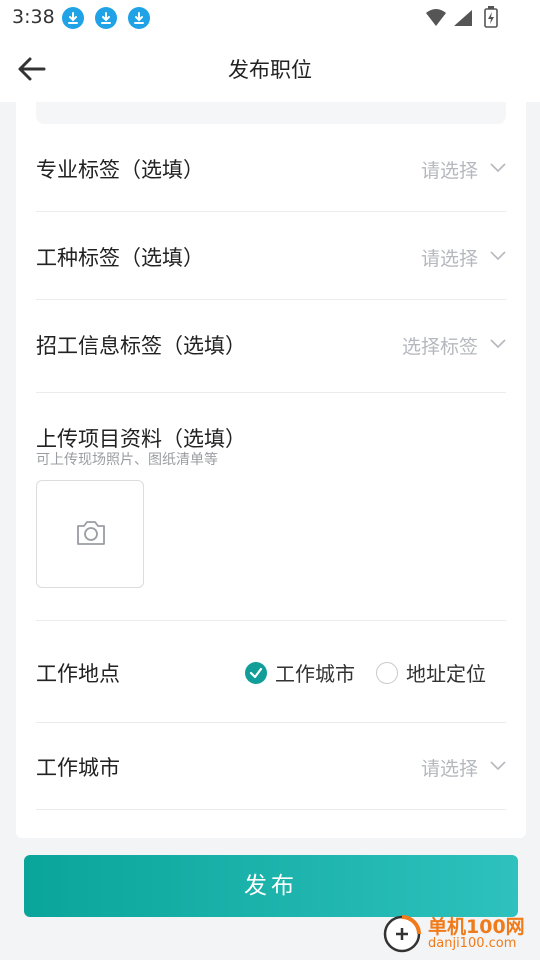 The image size is (540, 960). I want to click on watermark: 单机100网 danji100.com, so click(457, 933).